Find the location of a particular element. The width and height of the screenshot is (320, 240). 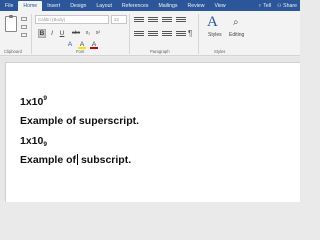

multilevel-list-icon is located at coordinates (167, 20).